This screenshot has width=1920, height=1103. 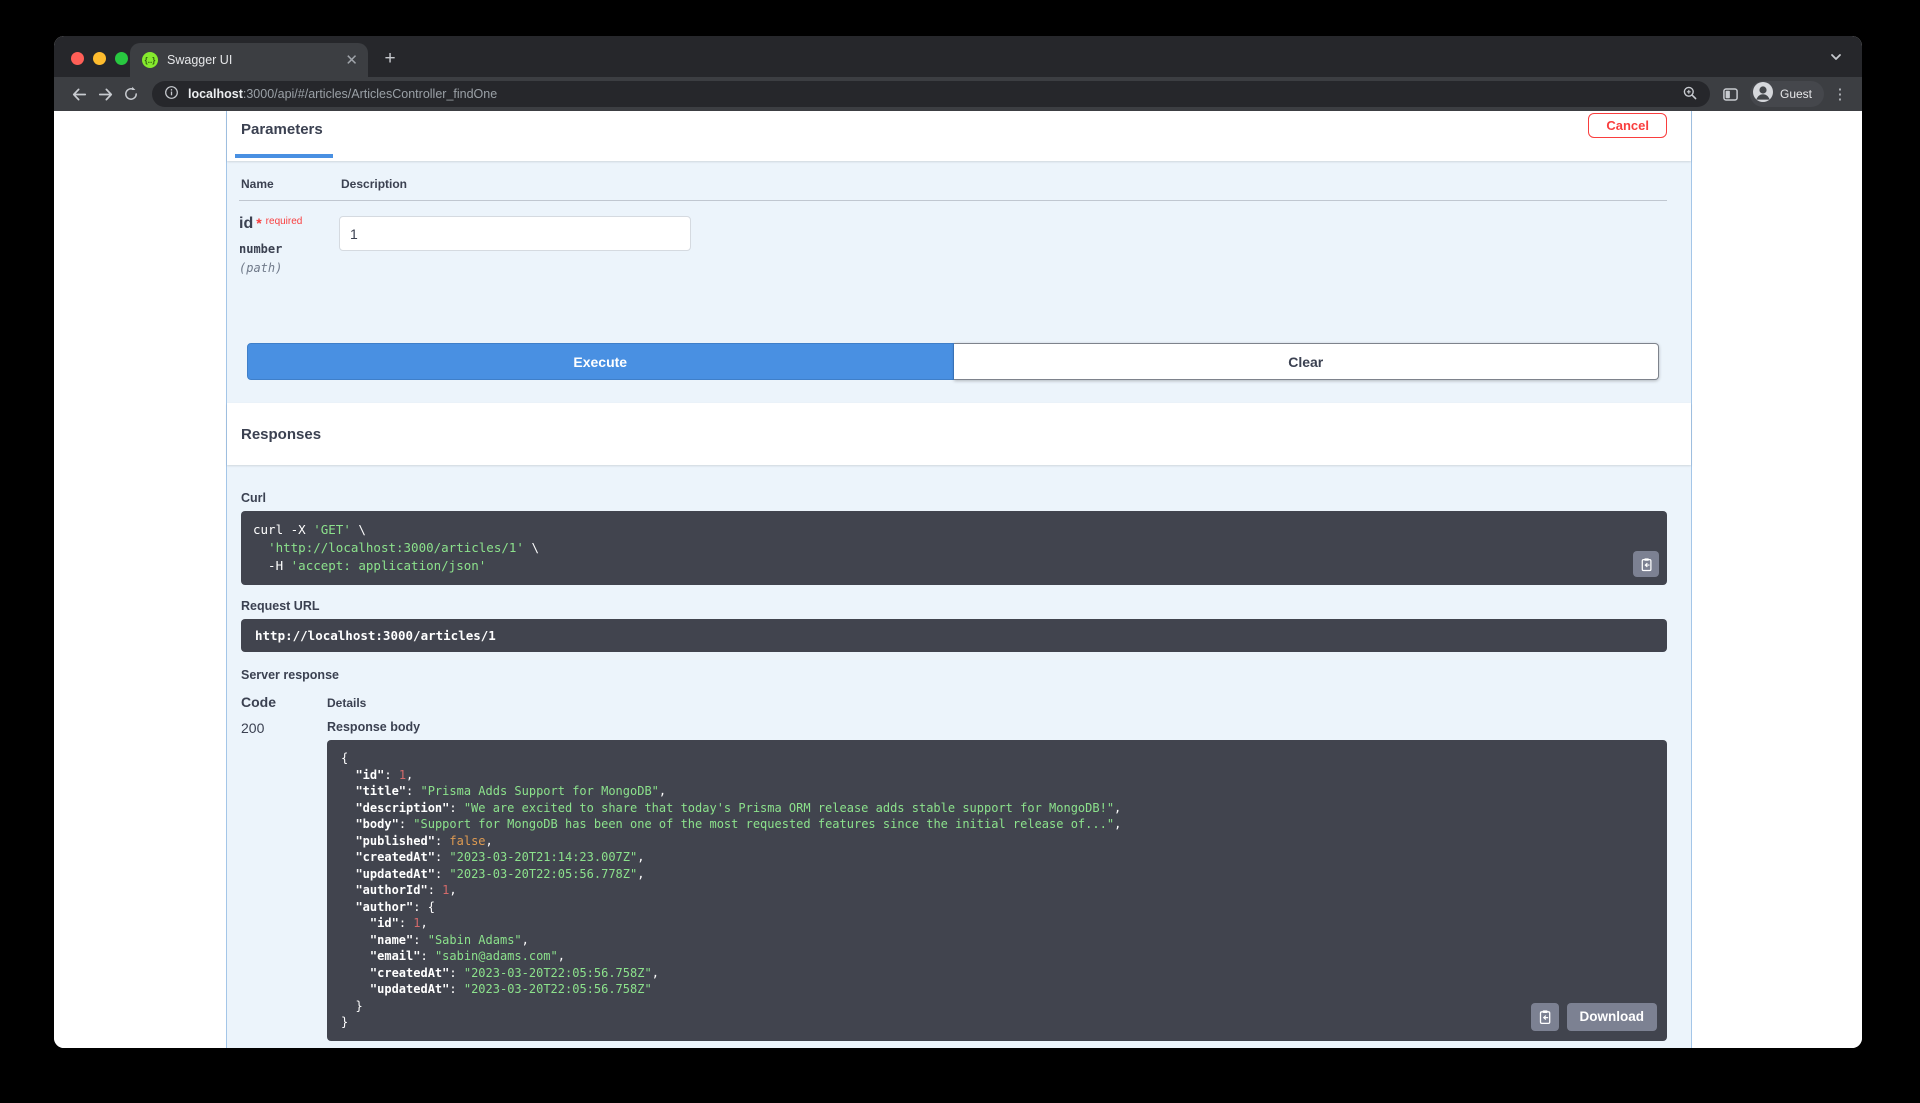 What do you see at coordinates (171, 94) in the screenshot?
I see `site-info-icon` at bounding box center [171, 94].